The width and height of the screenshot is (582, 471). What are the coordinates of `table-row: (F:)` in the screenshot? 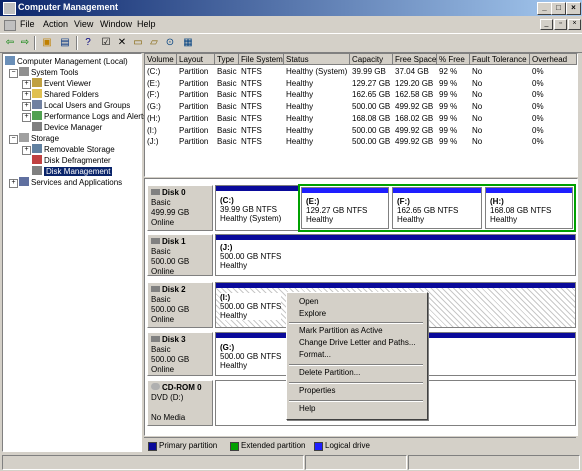 It's located at (161, 95).